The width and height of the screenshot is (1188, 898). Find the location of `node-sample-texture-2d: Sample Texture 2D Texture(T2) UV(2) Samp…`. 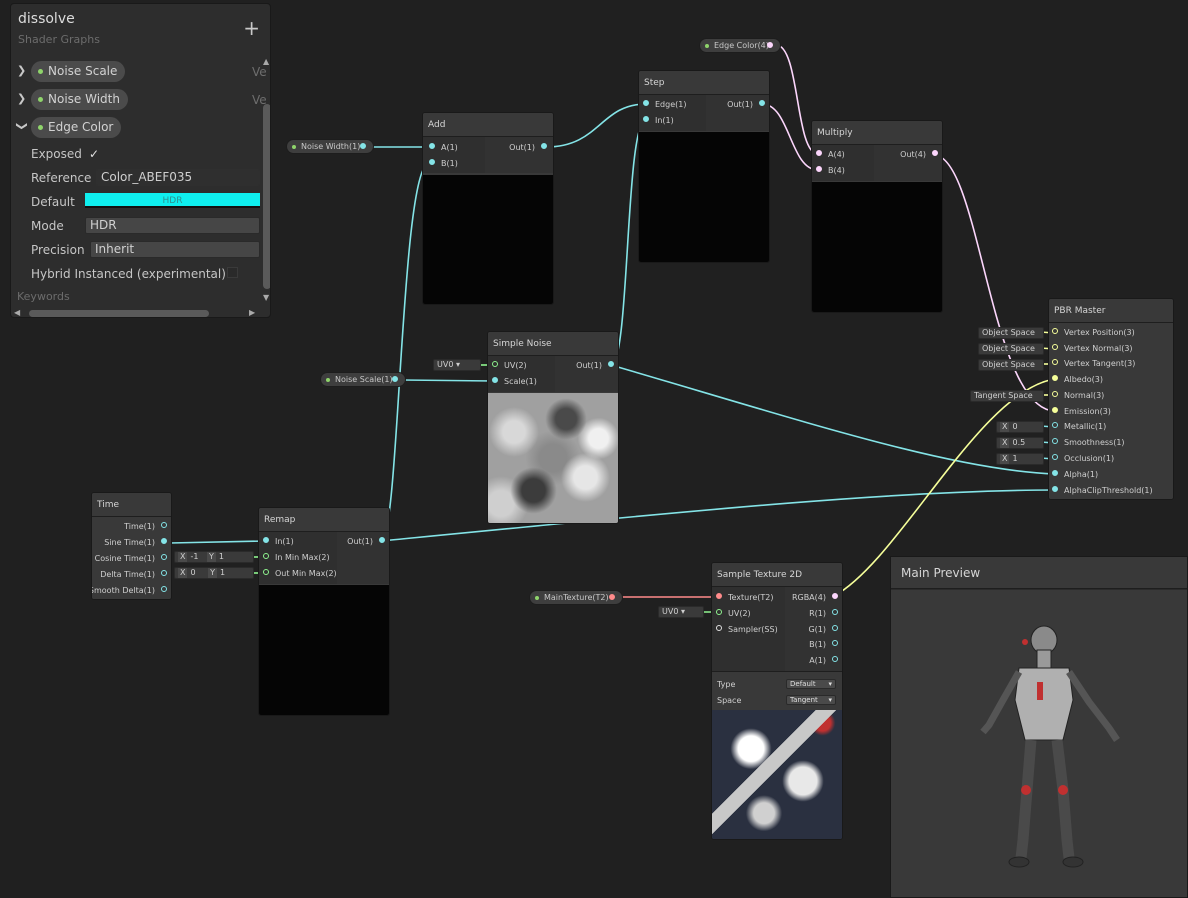

node-sample-texture-2d: Sample Texture 2D Texture(T2) UV(2) Samp… is located at coordinates (777, 701).